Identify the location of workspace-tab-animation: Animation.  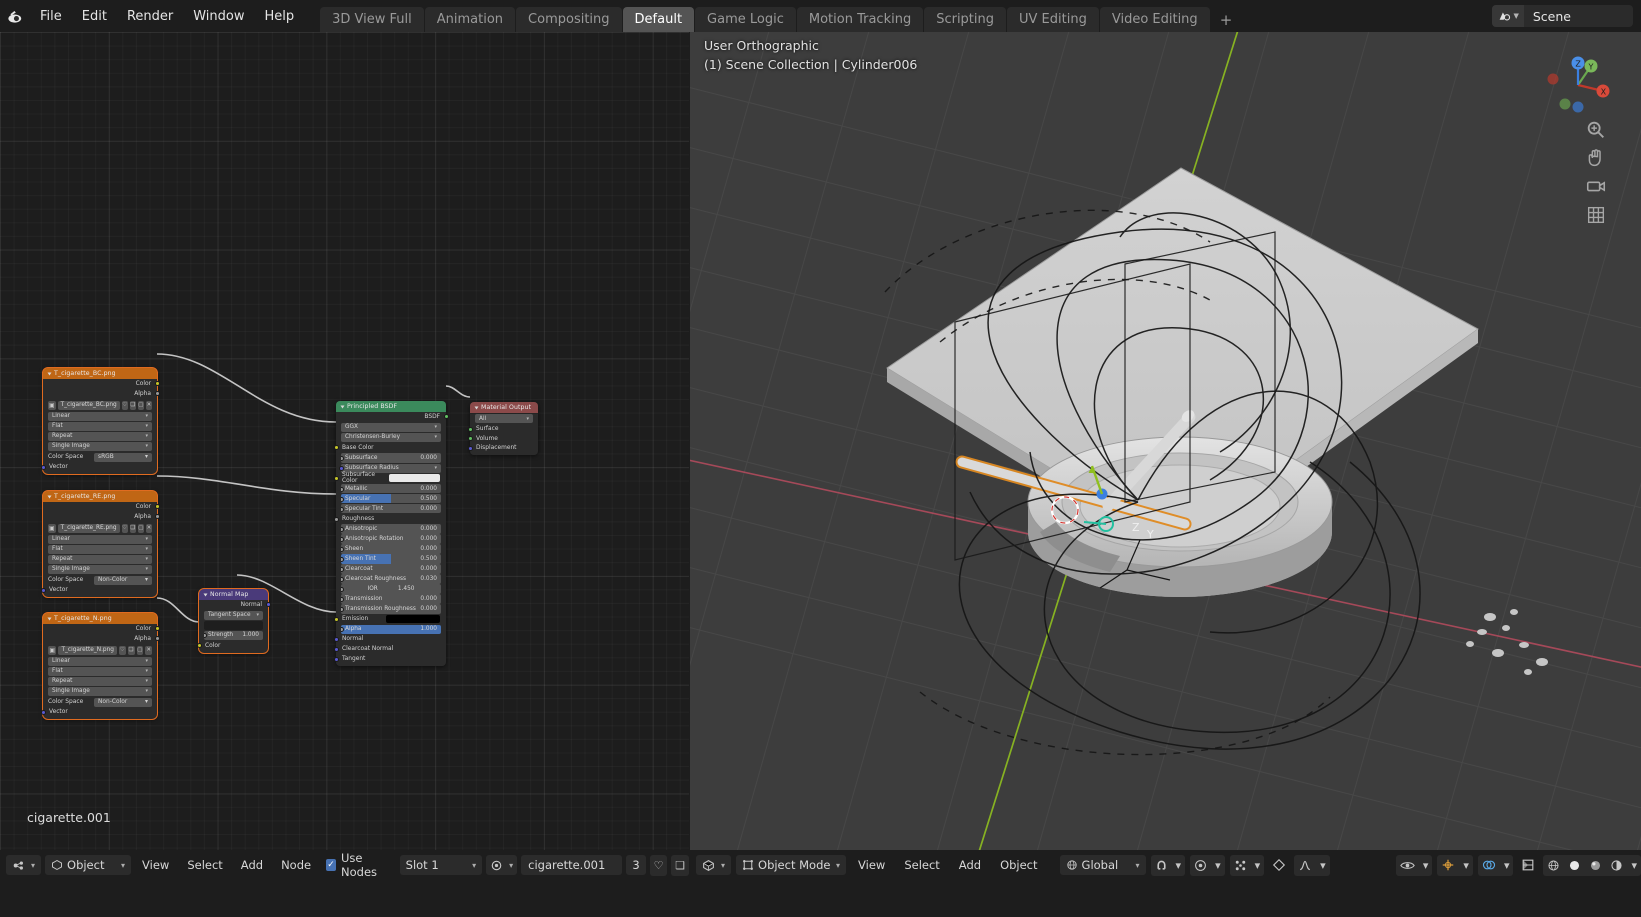
(470, 19).